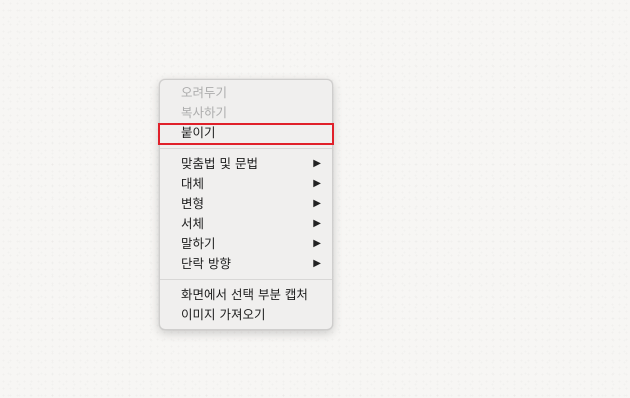 This screenshot has width=630, height=398. What do you see at coordinates (246, 264) in the screenshot?
I see `menu-item-paragraph-direction: 단락 방향 ▶` at bounding box center [246, 264].